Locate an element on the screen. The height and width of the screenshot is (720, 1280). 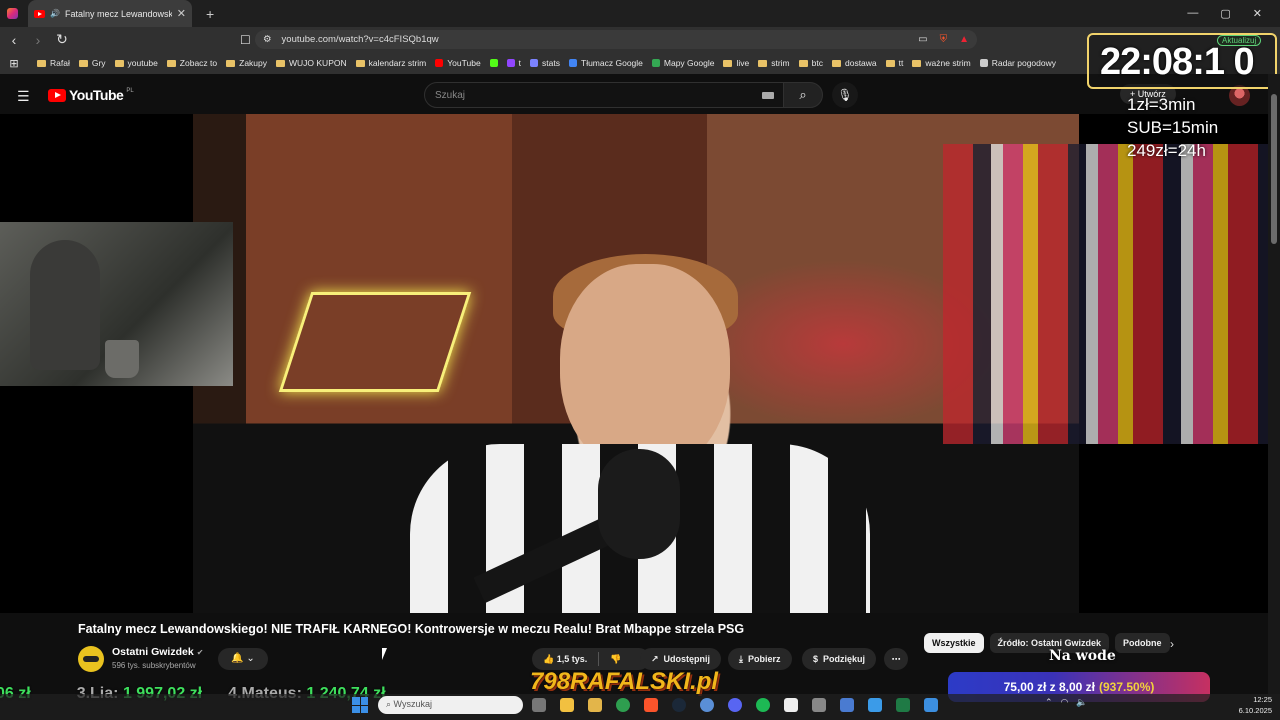
voice-search-button: 🎙 is located at coordinates (845, 95).